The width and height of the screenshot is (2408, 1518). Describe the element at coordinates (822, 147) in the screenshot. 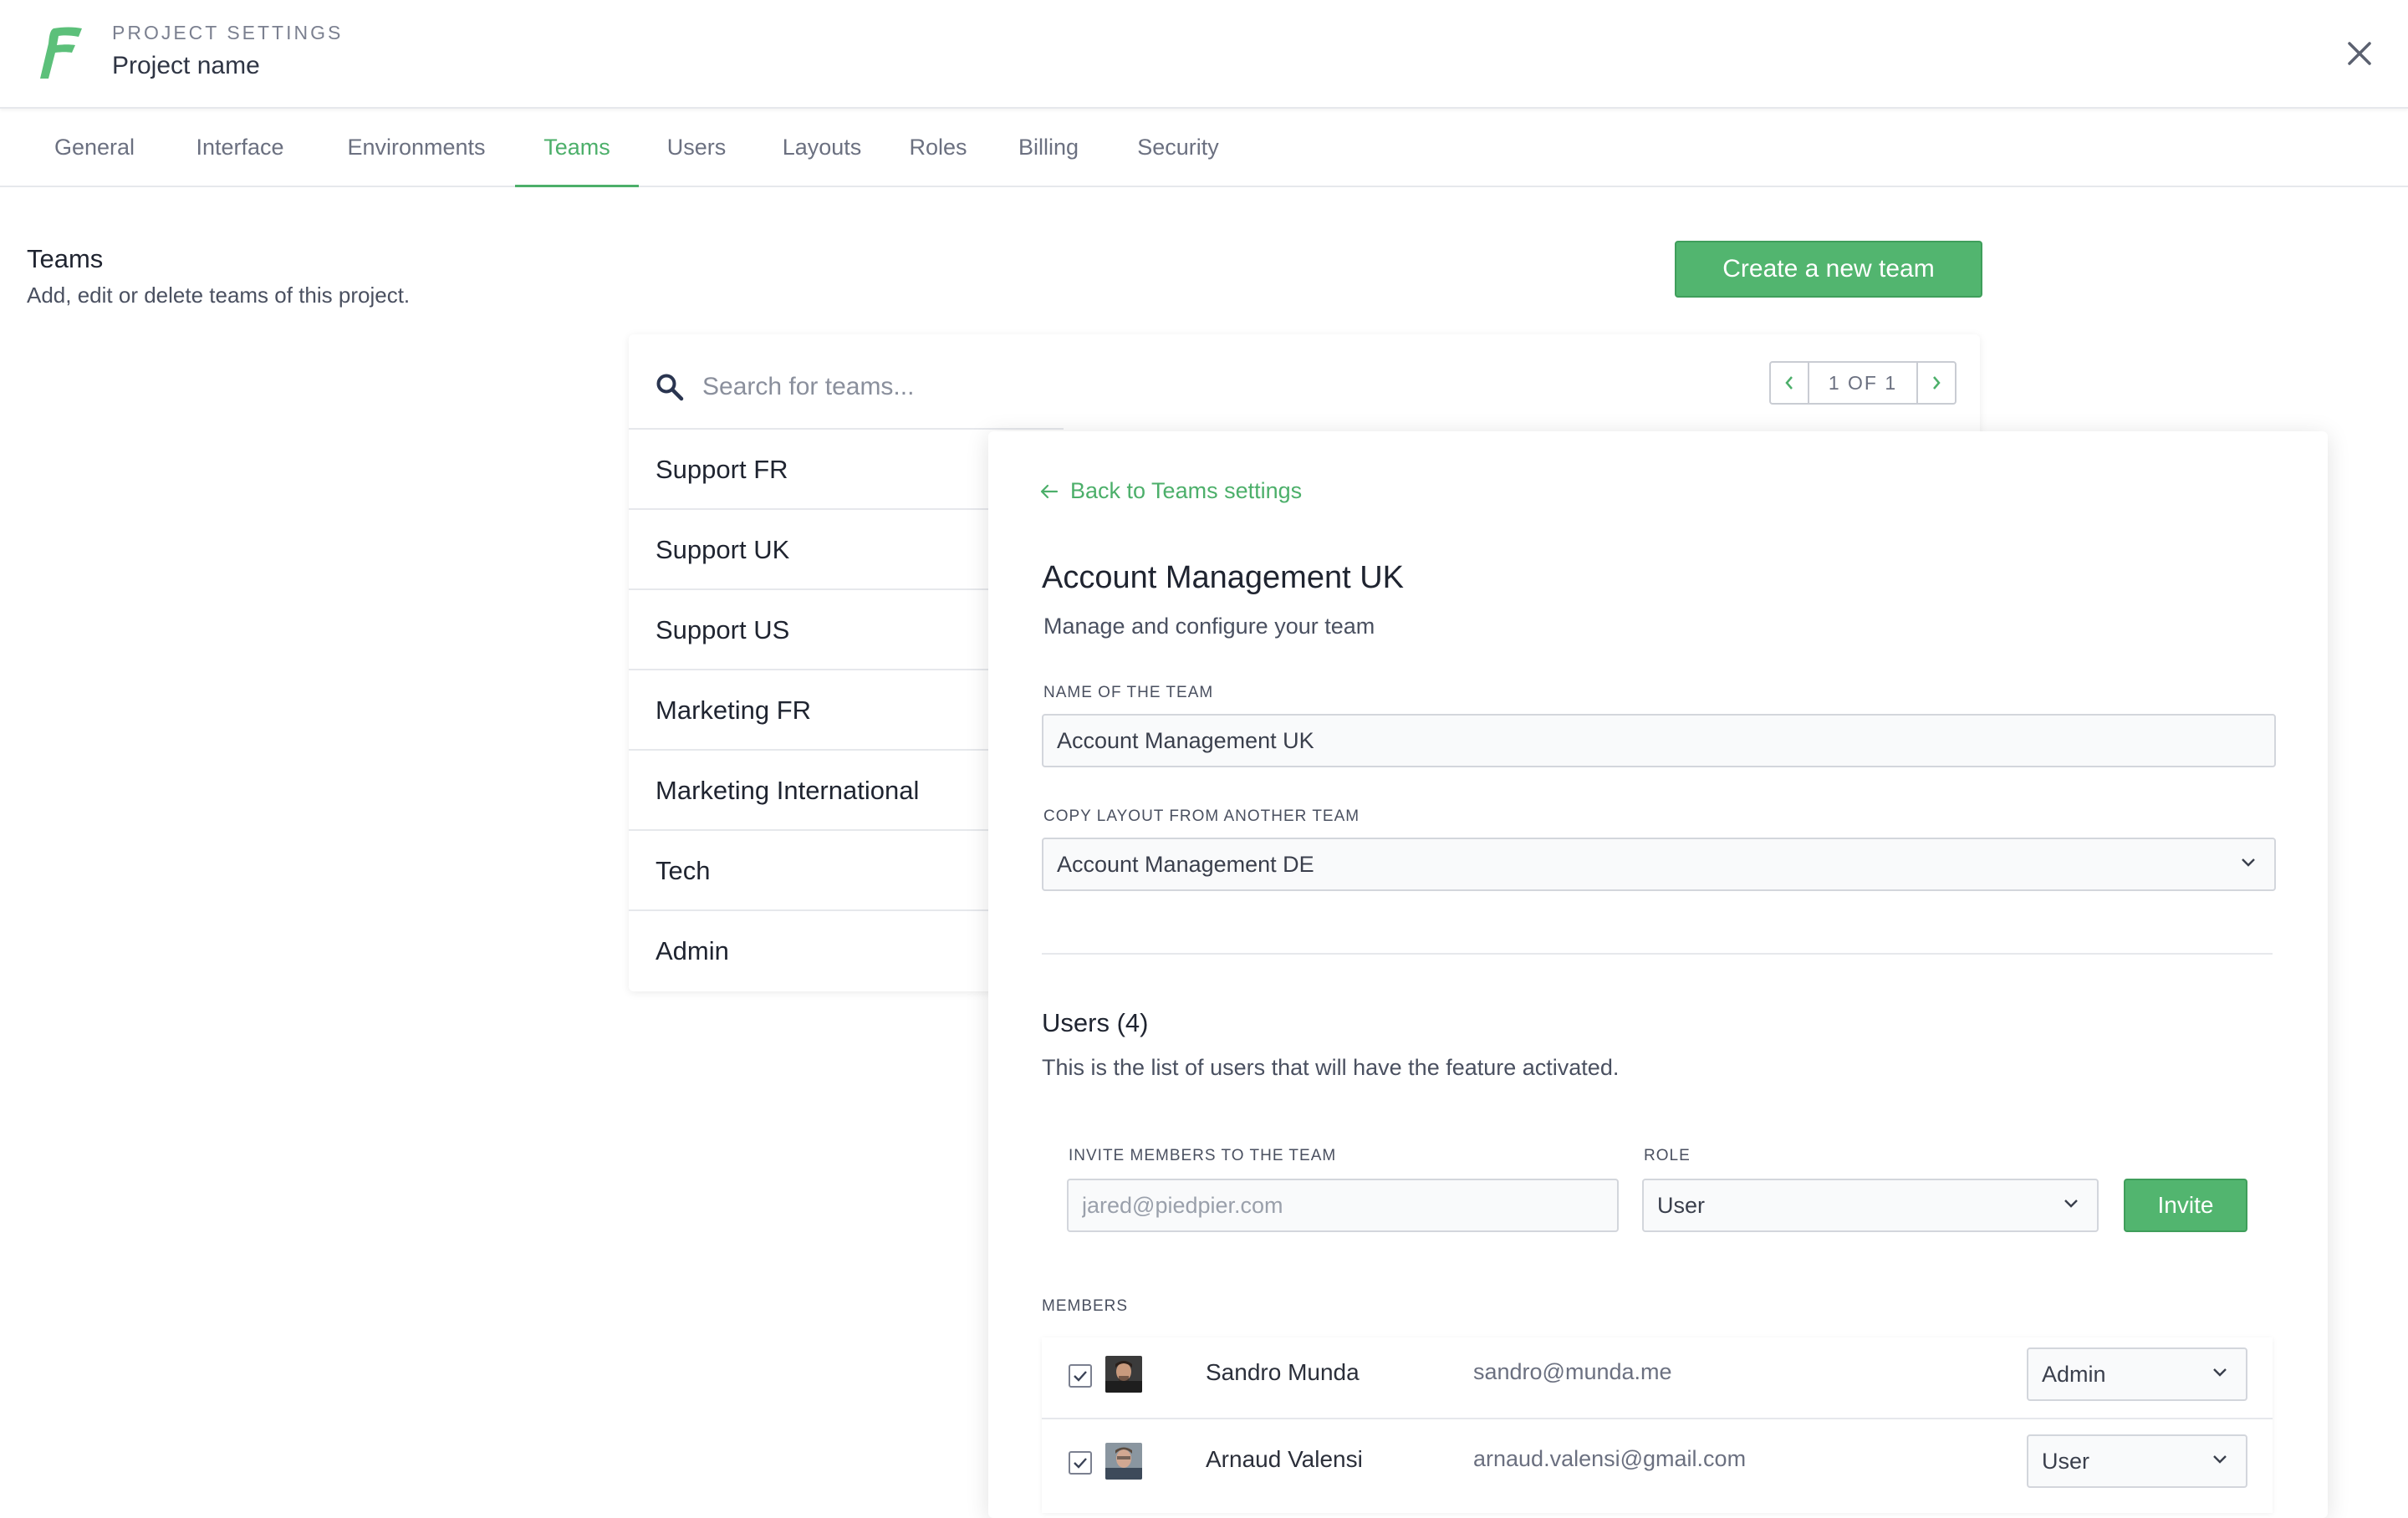

I see `tab-layouts: Layouts` at that location.